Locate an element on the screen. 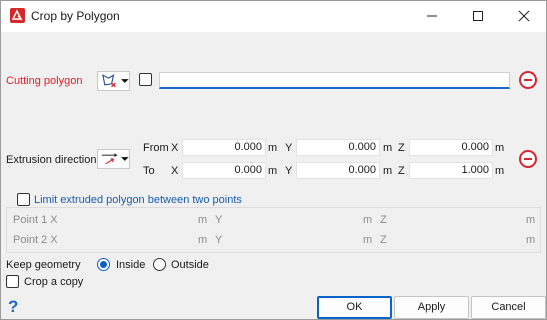  remove-polygon-icon is located at coordinates (528, 80).